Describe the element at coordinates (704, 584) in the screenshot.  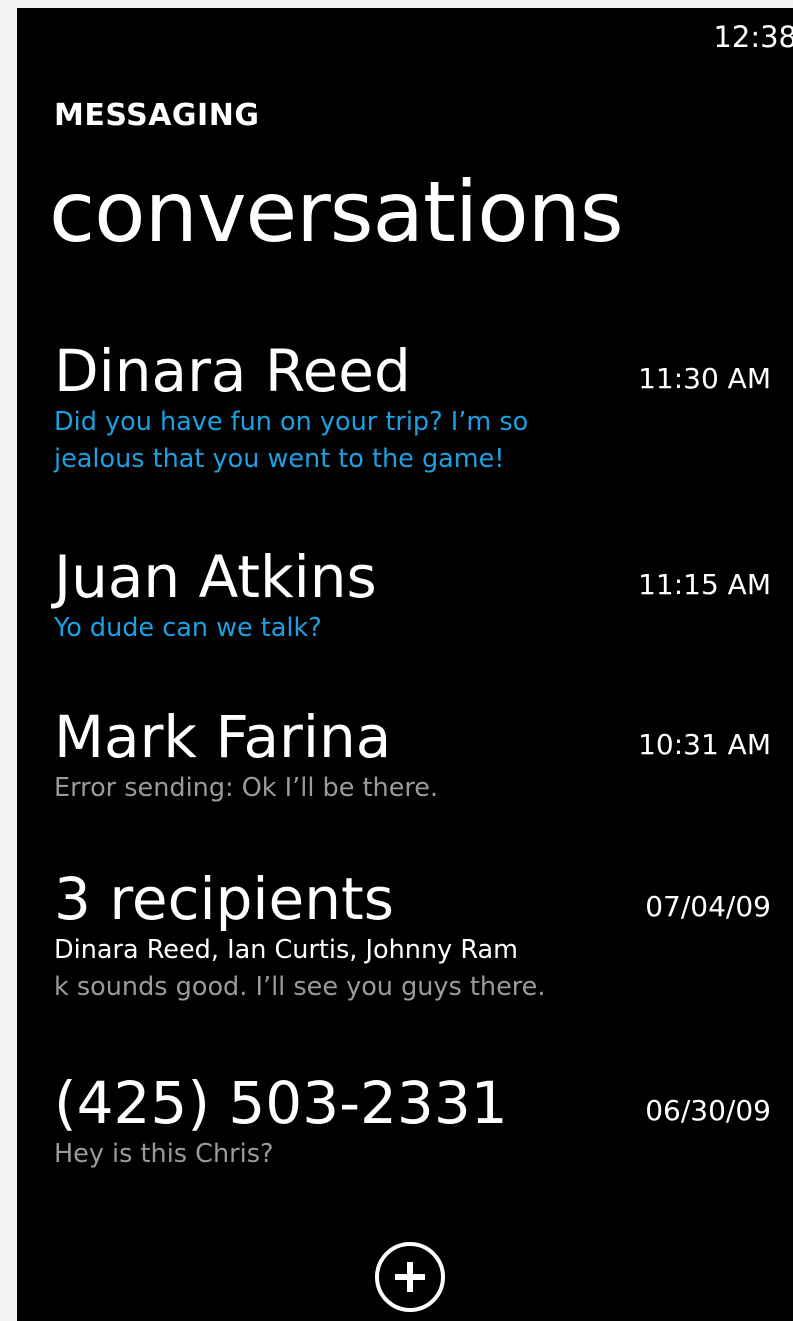
I see `conversation-time: 11:15 AM` at that location.